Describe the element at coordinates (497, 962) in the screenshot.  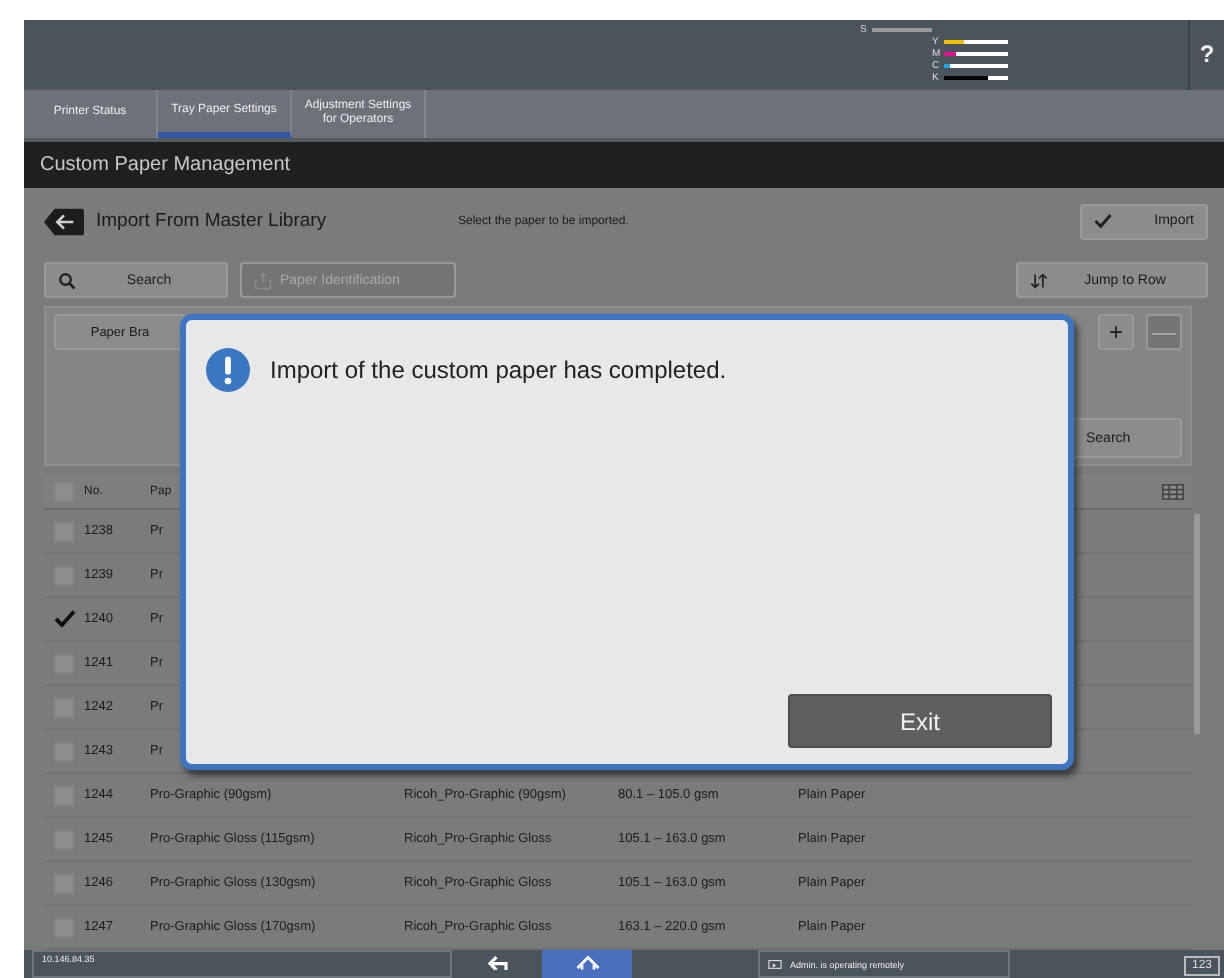
I see `return-arrow-icon` at that location.